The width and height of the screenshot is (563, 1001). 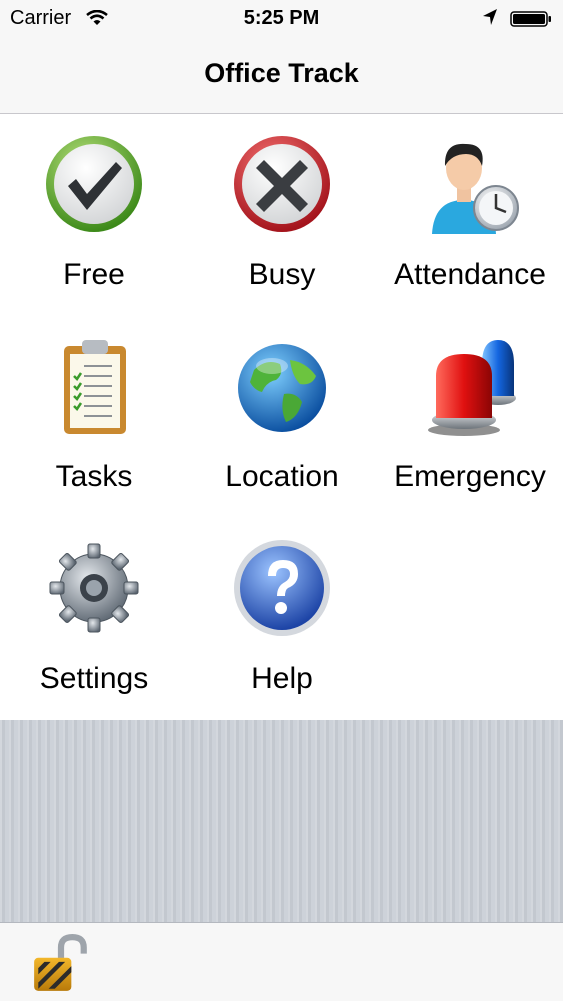 I want to click on tasks-button: Tasks, so click(x=94, y=416).